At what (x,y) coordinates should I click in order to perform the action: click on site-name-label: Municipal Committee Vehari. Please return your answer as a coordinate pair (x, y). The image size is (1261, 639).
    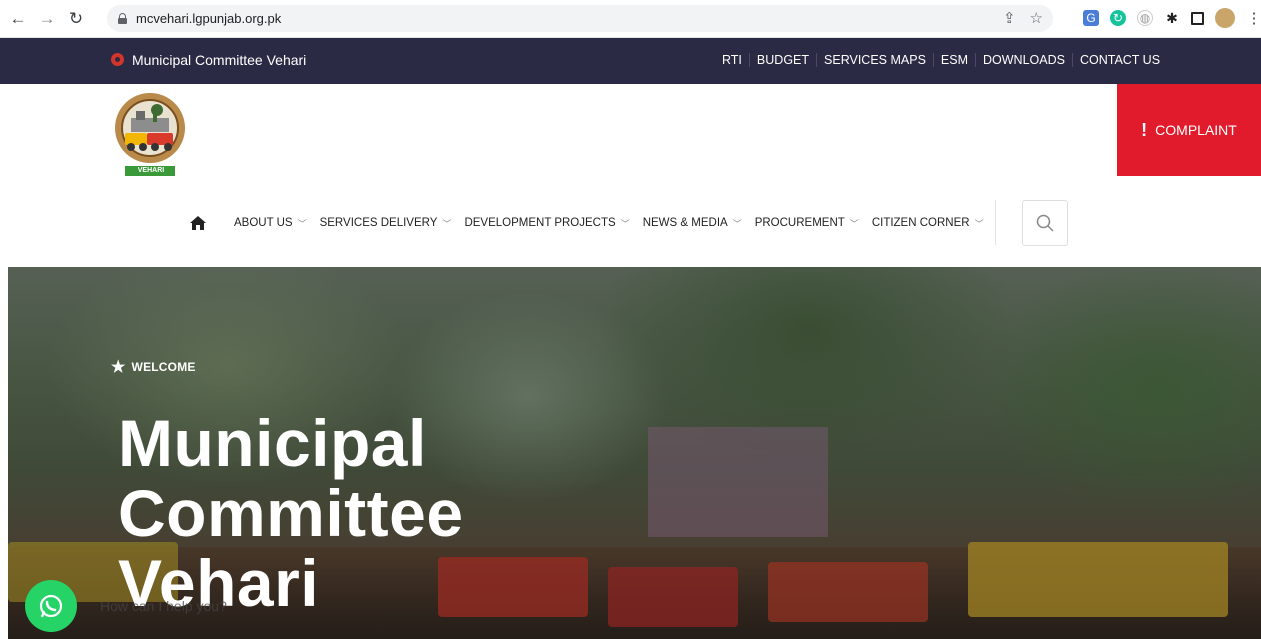
    Looking at the image, I should click on (219, 60).